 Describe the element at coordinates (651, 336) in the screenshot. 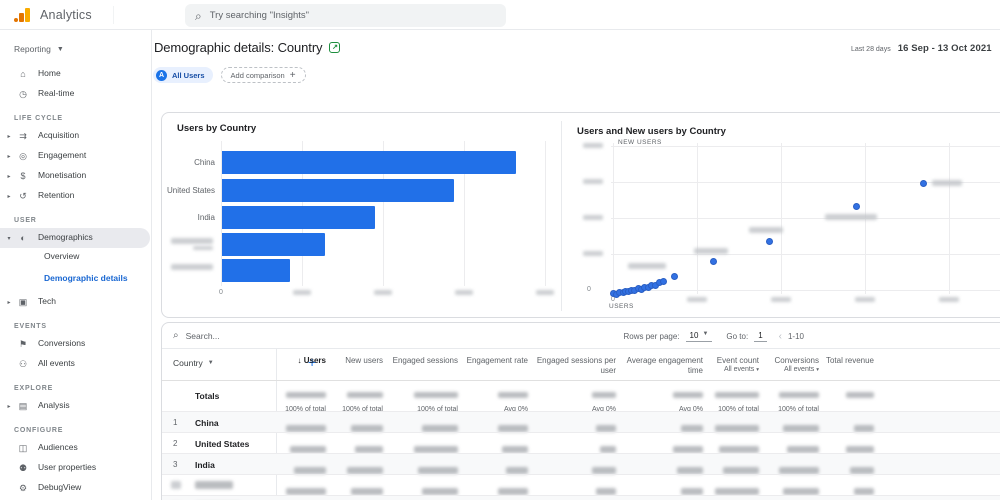

I see `rows-per-page-label: Rows per page:` at that location.